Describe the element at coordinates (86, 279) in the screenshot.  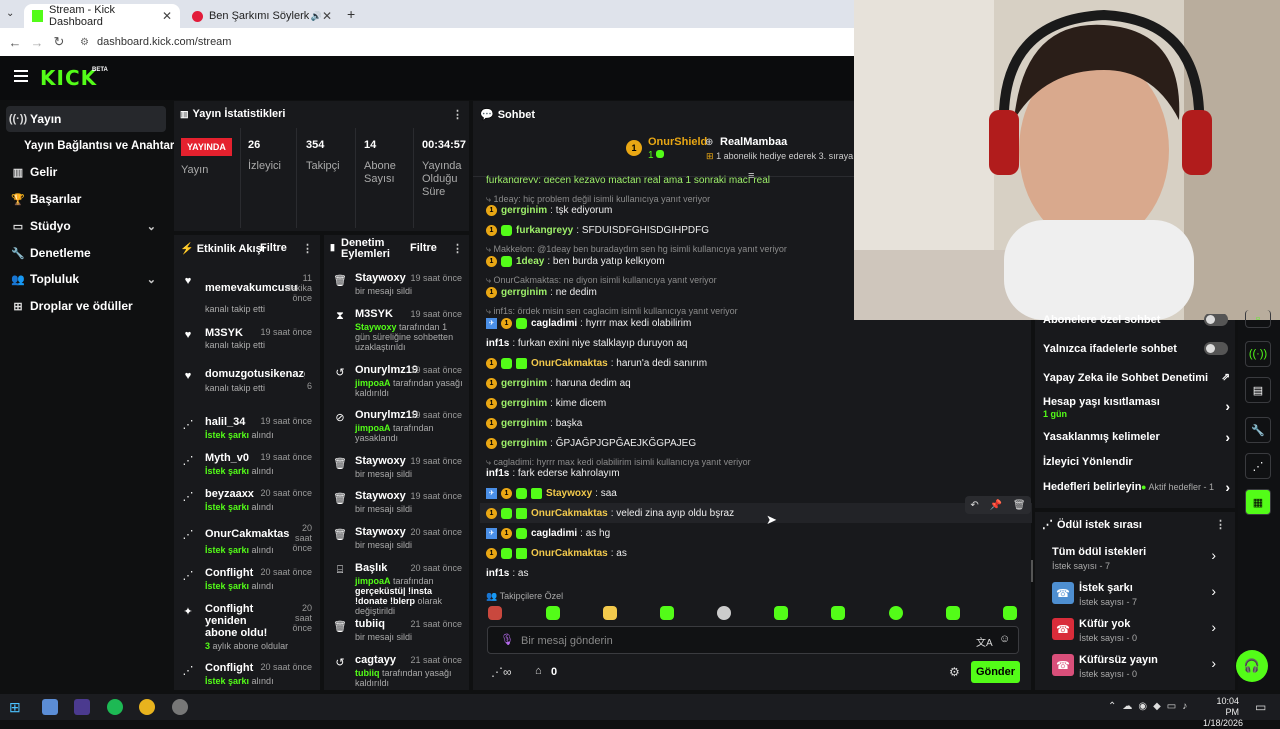
I see `nav-item-topluluk: 👥 Topluluk ⌄` at that location.